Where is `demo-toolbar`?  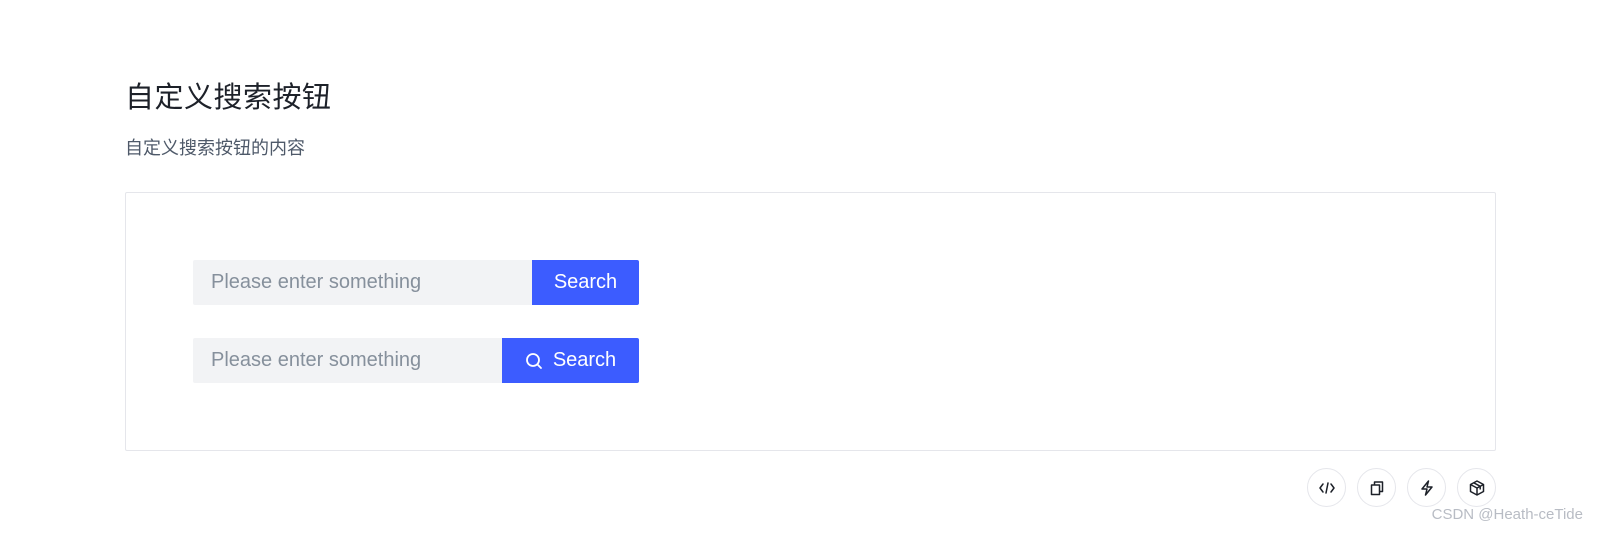 demo-toolbar is located at coordinates (1401, 487).